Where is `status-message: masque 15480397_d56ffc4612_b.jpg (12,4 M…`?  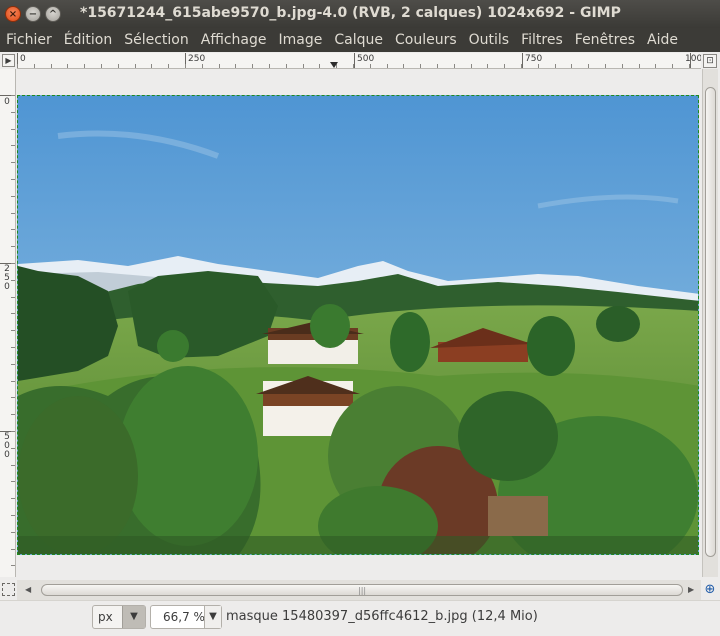 status-message: masque 15480397_d56ffc4612_b.jpg (12,4 M… is located at coordinates (382, 616).